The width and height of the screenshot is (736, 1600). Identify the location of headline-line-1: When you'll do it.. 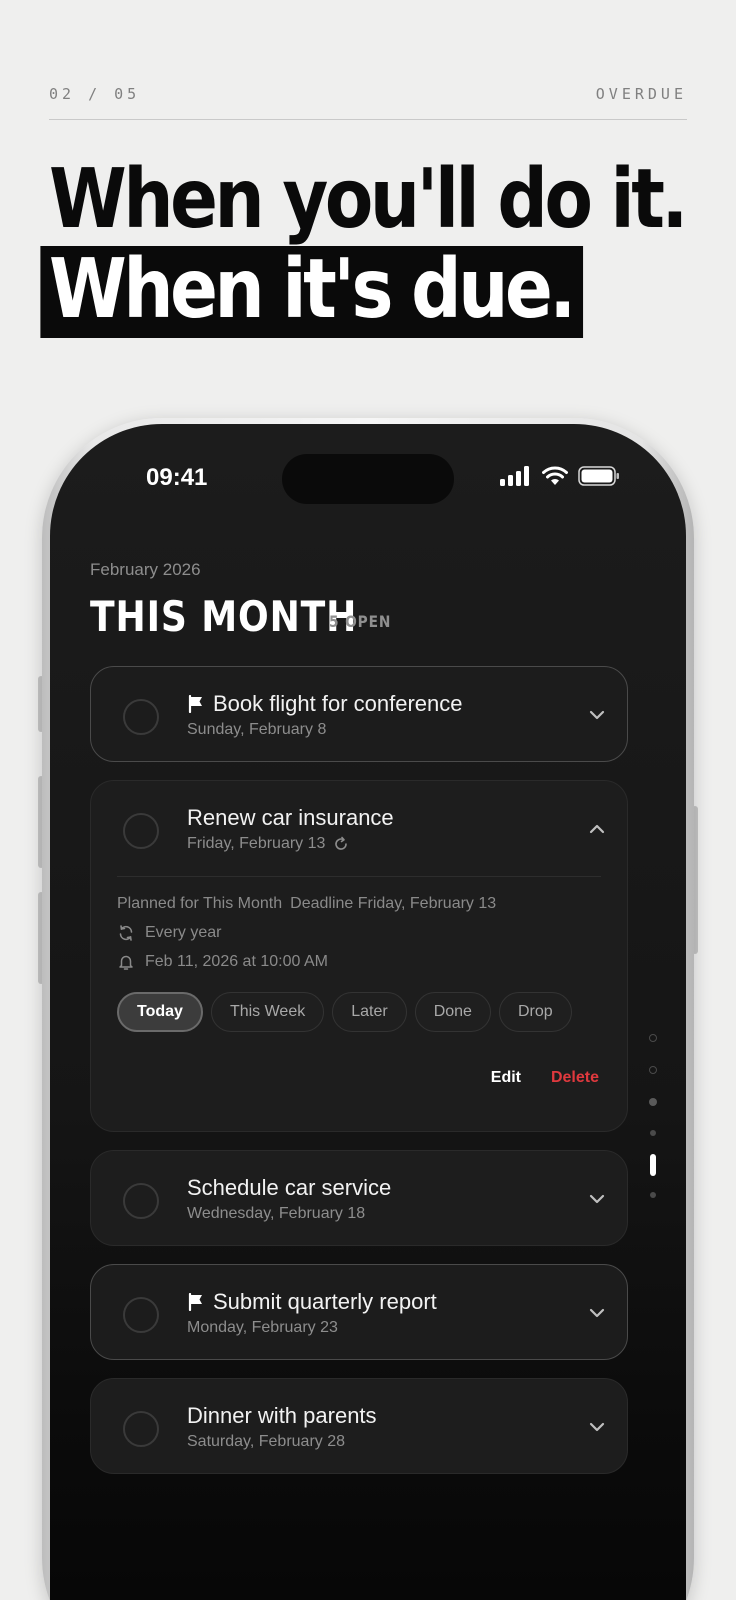
(368, 199).